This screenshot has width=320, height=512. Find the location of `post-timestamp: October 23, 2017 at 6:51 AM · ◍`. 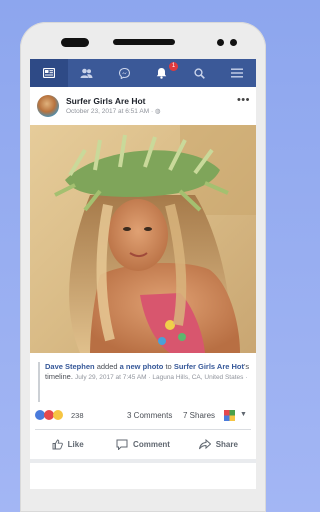

post-timestamp: October 23, 2017 at 6:51 AM · ◍ is located at coordinates (113, 111).